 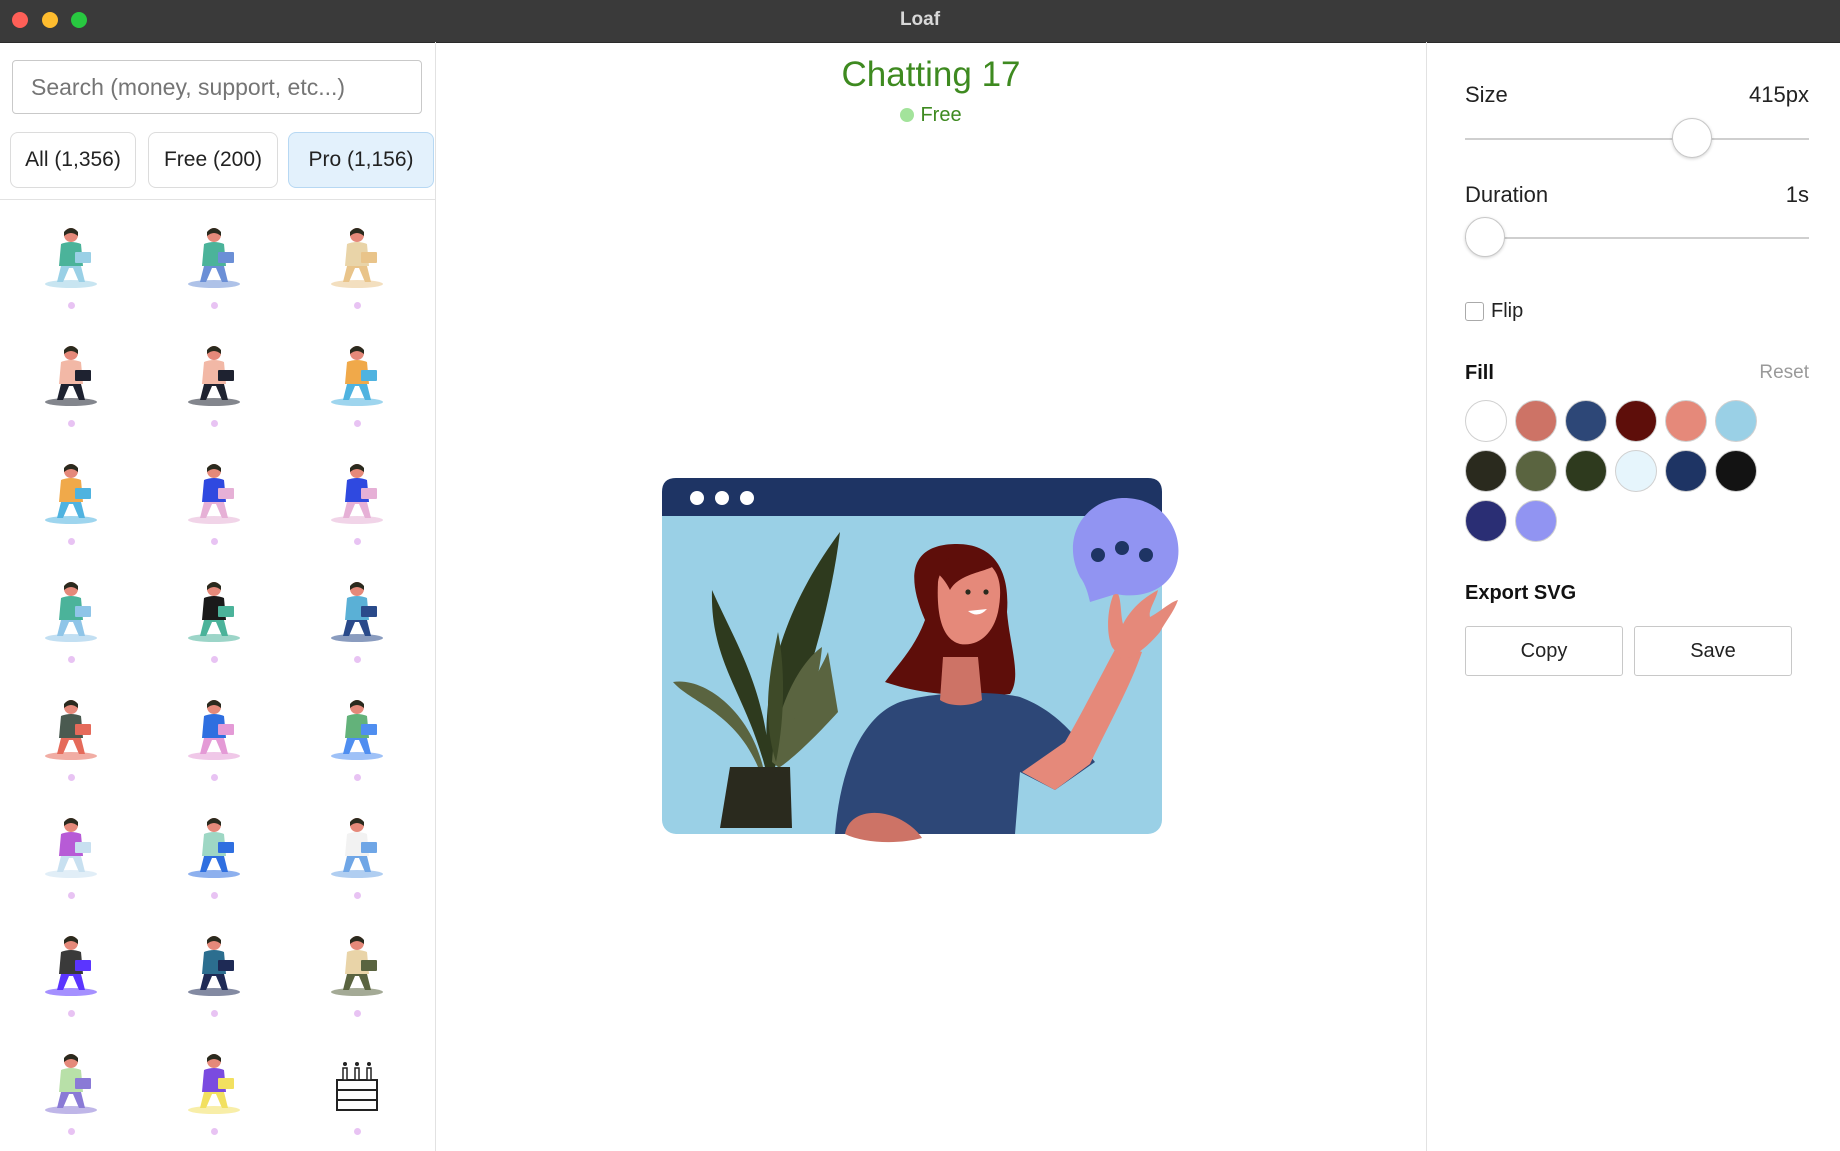 What do you see at coordinates (1637, 139) in the screenshot?
I see `size-slider-track` at bounding box center [1637, 139].